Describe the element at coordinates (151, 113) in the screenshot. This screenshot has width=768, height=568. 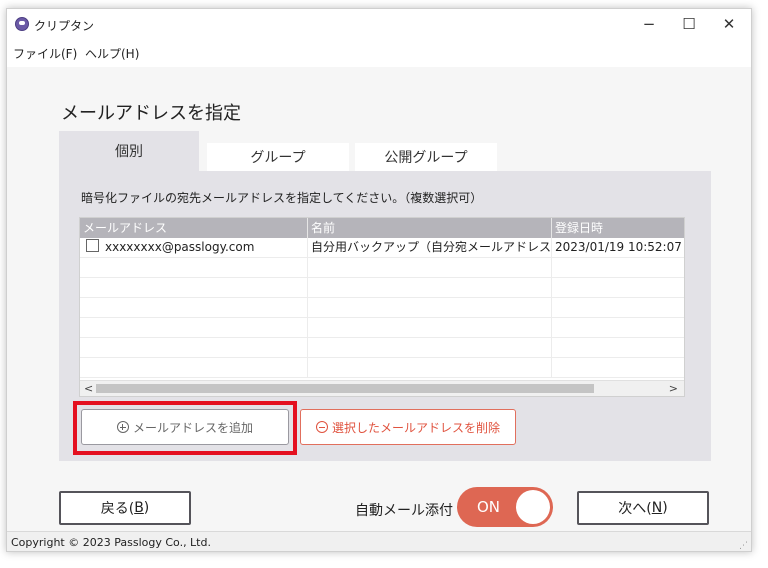
I see `page-title: メールアドレスを指定` at that location.